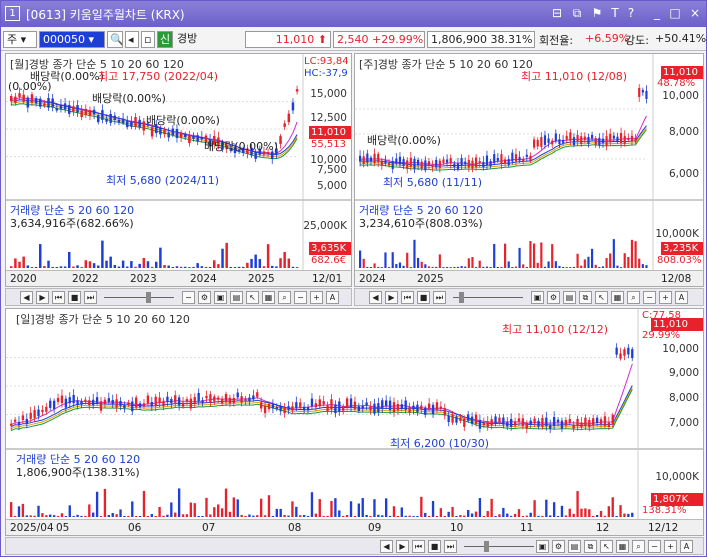 Image resolution: width=707 pixels, height=557 pixels. I want to click on maximize-button: □, so click(675, 13).